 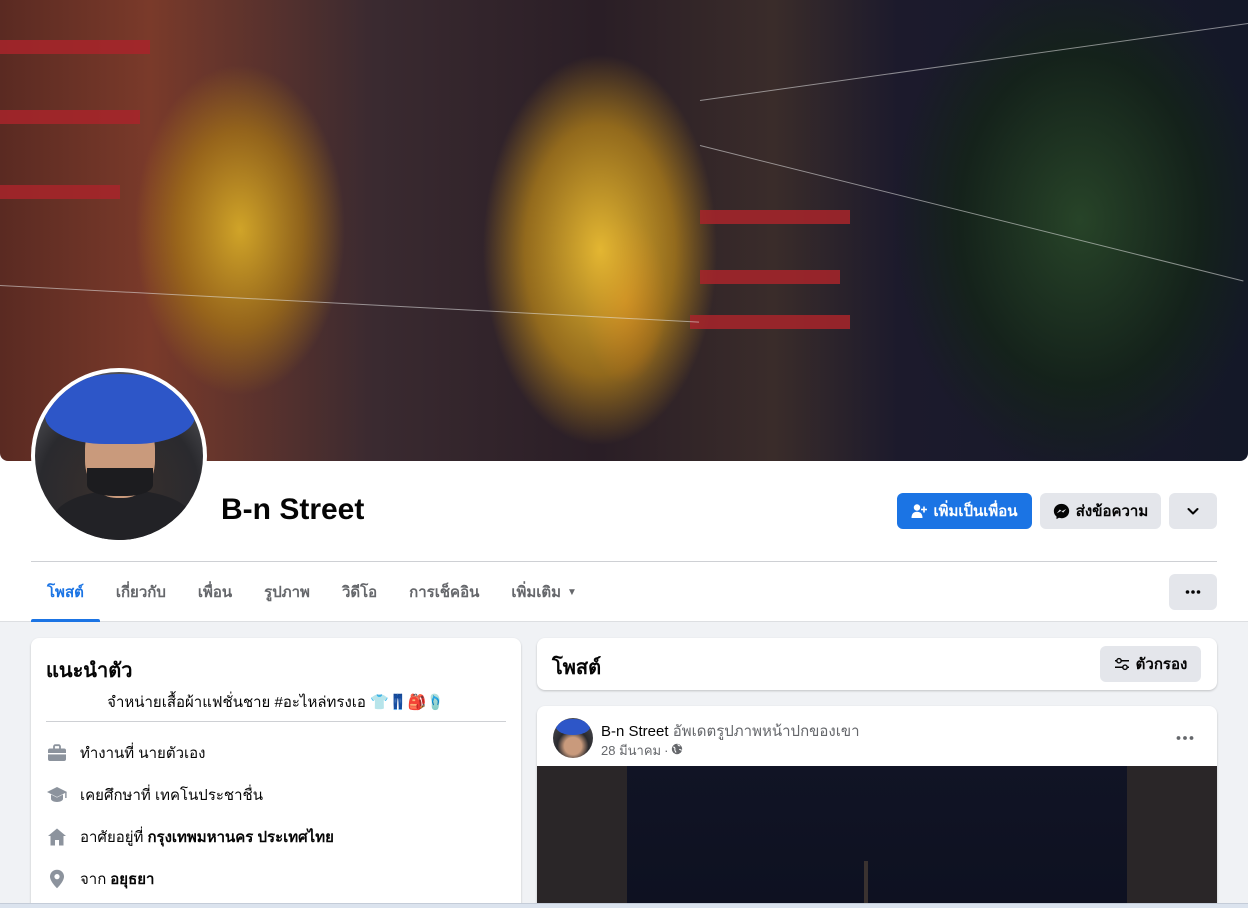 What do you see at coordinates (276, 721) in the screenshot?
I see `intro-divider` at bounding box center [276, 721].